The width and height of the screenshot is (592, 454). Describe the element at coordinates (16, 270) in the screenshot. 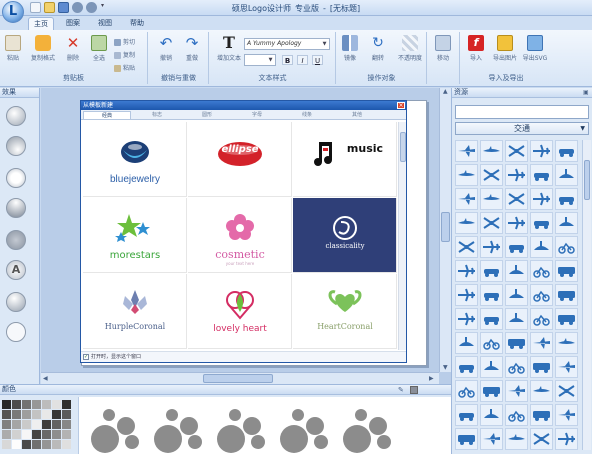

I see `text-effect-icon: A` at that location.